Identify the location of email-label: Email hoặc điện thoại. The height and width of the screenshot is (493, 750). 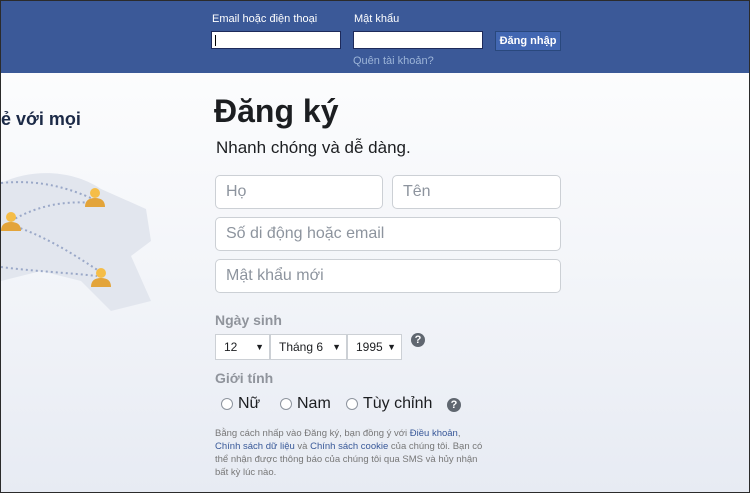
(265, 19).